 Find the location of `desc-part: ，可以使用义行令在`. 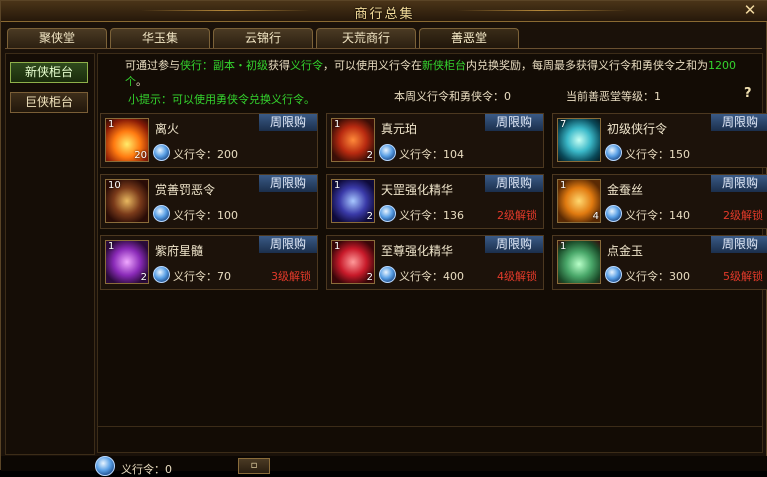

desc-part: ，可以使用义行令在 is located at coordinates (372, 65).